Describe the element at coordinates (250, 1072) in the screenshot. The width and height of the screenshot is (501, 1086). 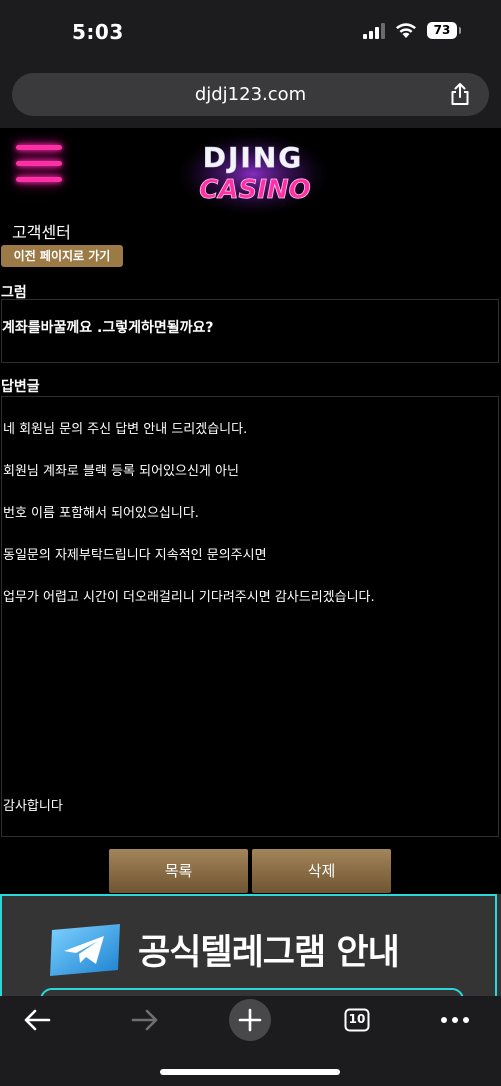
I see `home-indicator` at that location.